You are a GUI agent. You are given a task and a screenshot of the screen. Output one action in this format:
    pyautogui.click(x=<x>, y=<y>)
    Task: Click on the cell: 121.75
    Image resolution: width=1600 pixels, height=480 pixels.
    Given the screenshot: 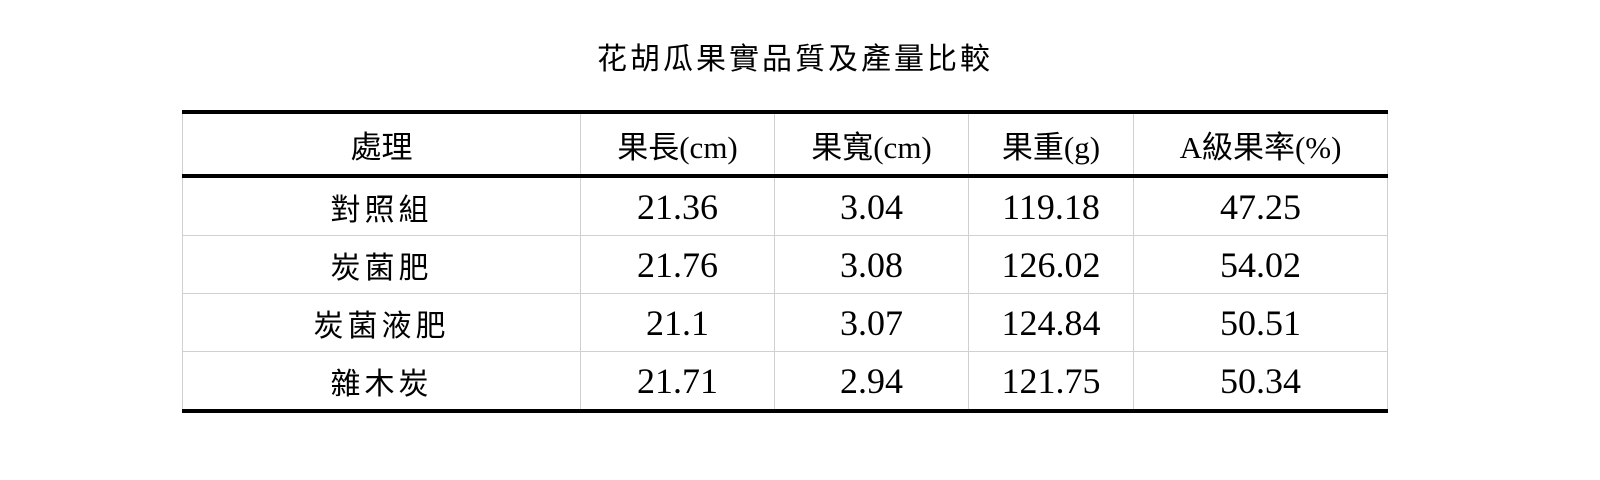 What is the action you would take?
    pyautogui.click(x=1051, y=381)
    